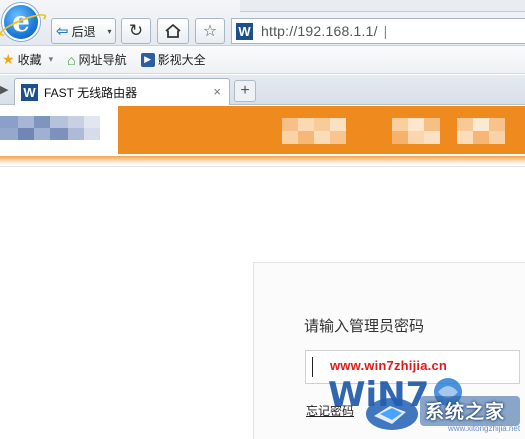  I want to click on favorites-menu: ★ 收藏, so click(22, 59).